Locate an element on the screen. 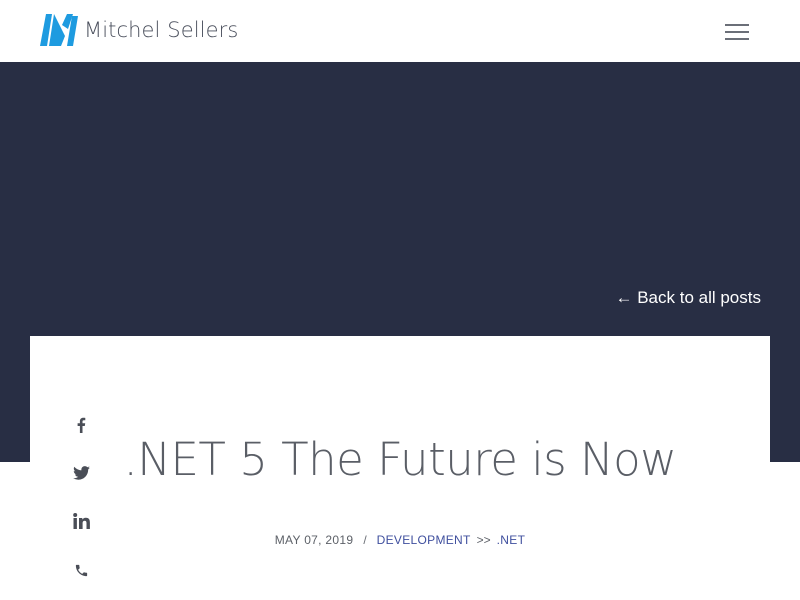  category-link-development: DEVELOPMENT is located at coordinates (424, 540).